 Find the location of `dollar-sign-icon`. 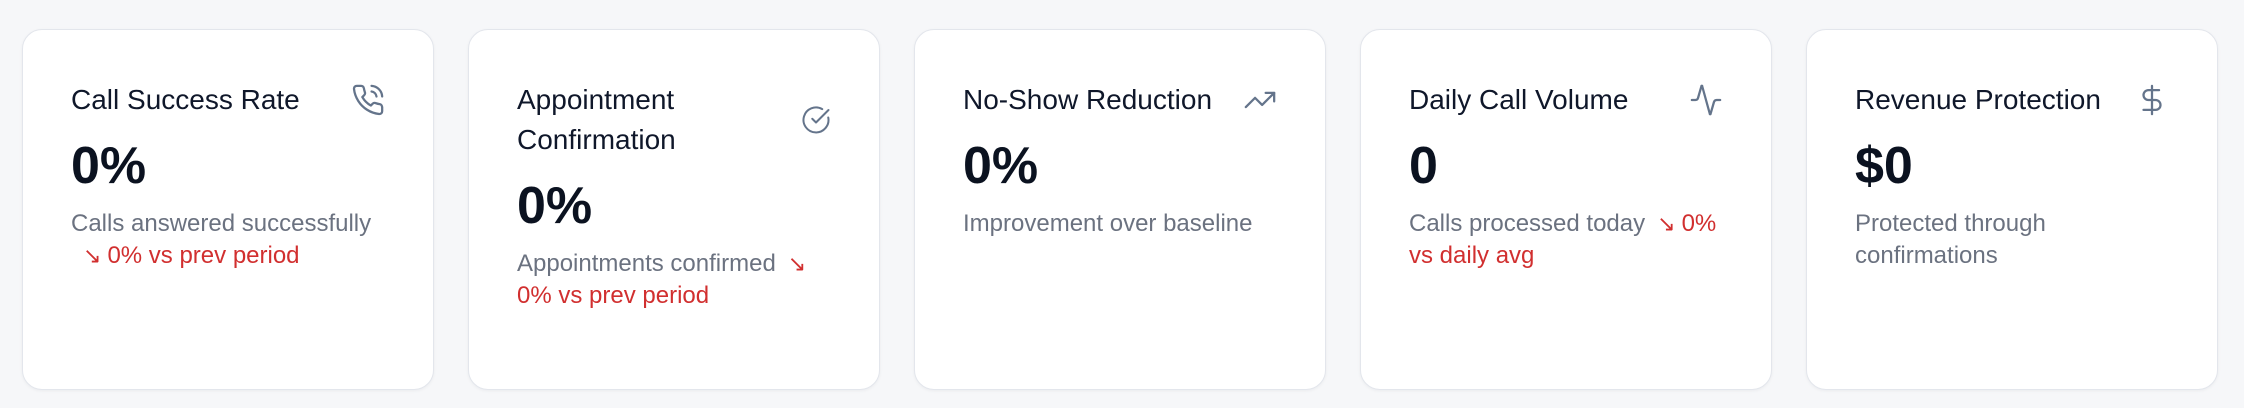

dollar-sign-icon is located at coordinates (2152, 100).